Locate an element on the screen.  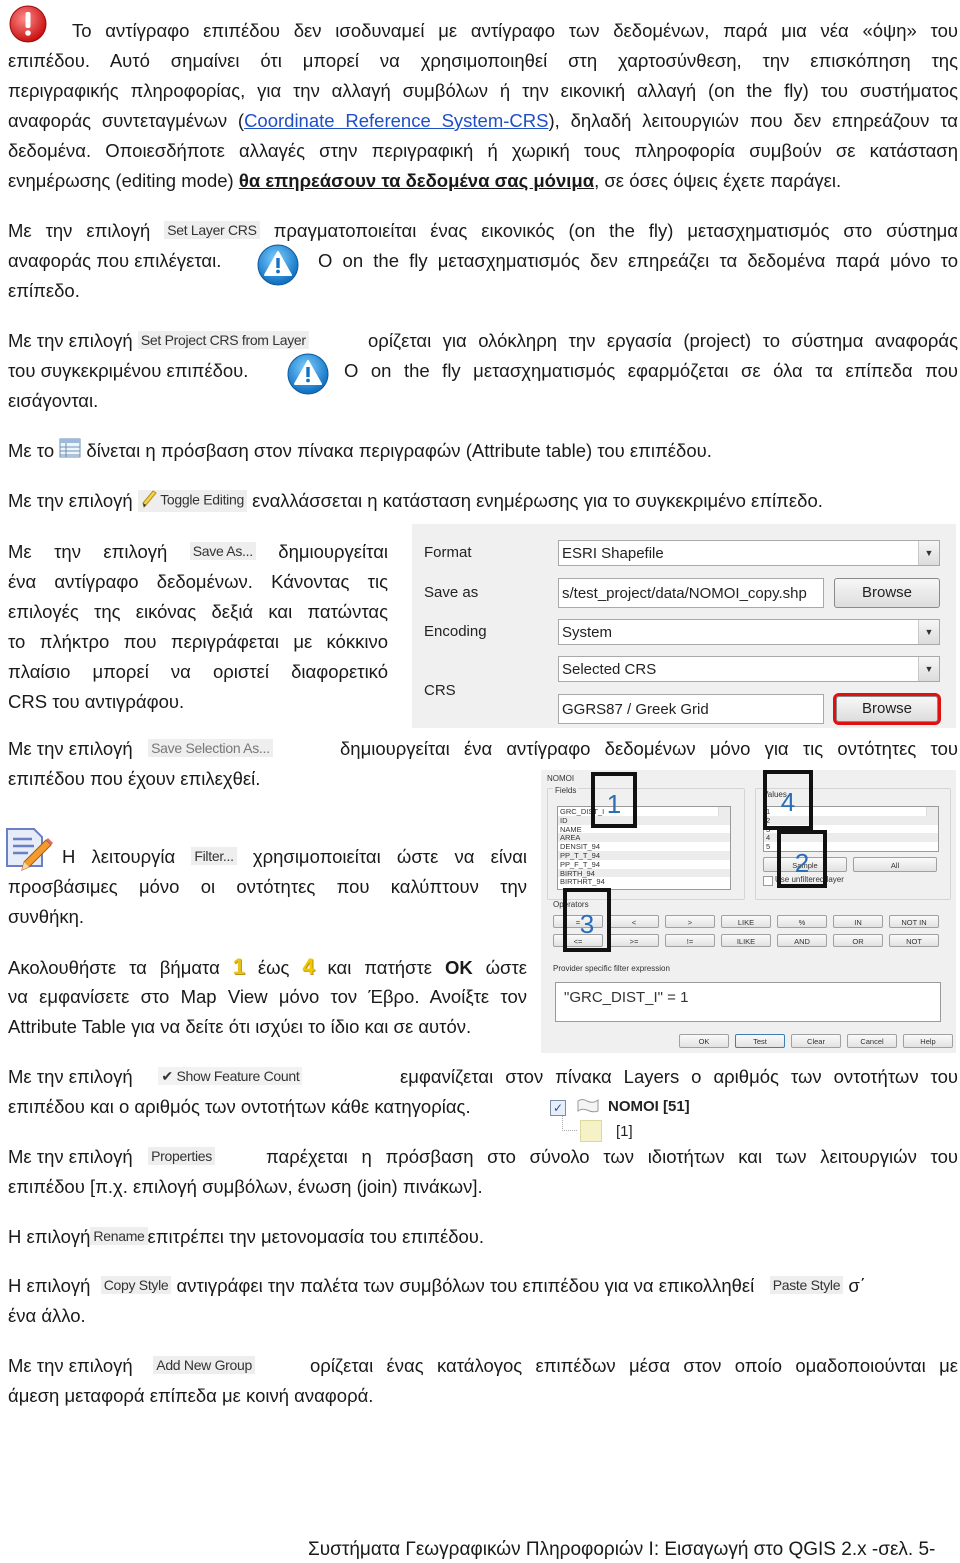
filter-line-3: συνθήκη. is located at coordinates (46, 916).